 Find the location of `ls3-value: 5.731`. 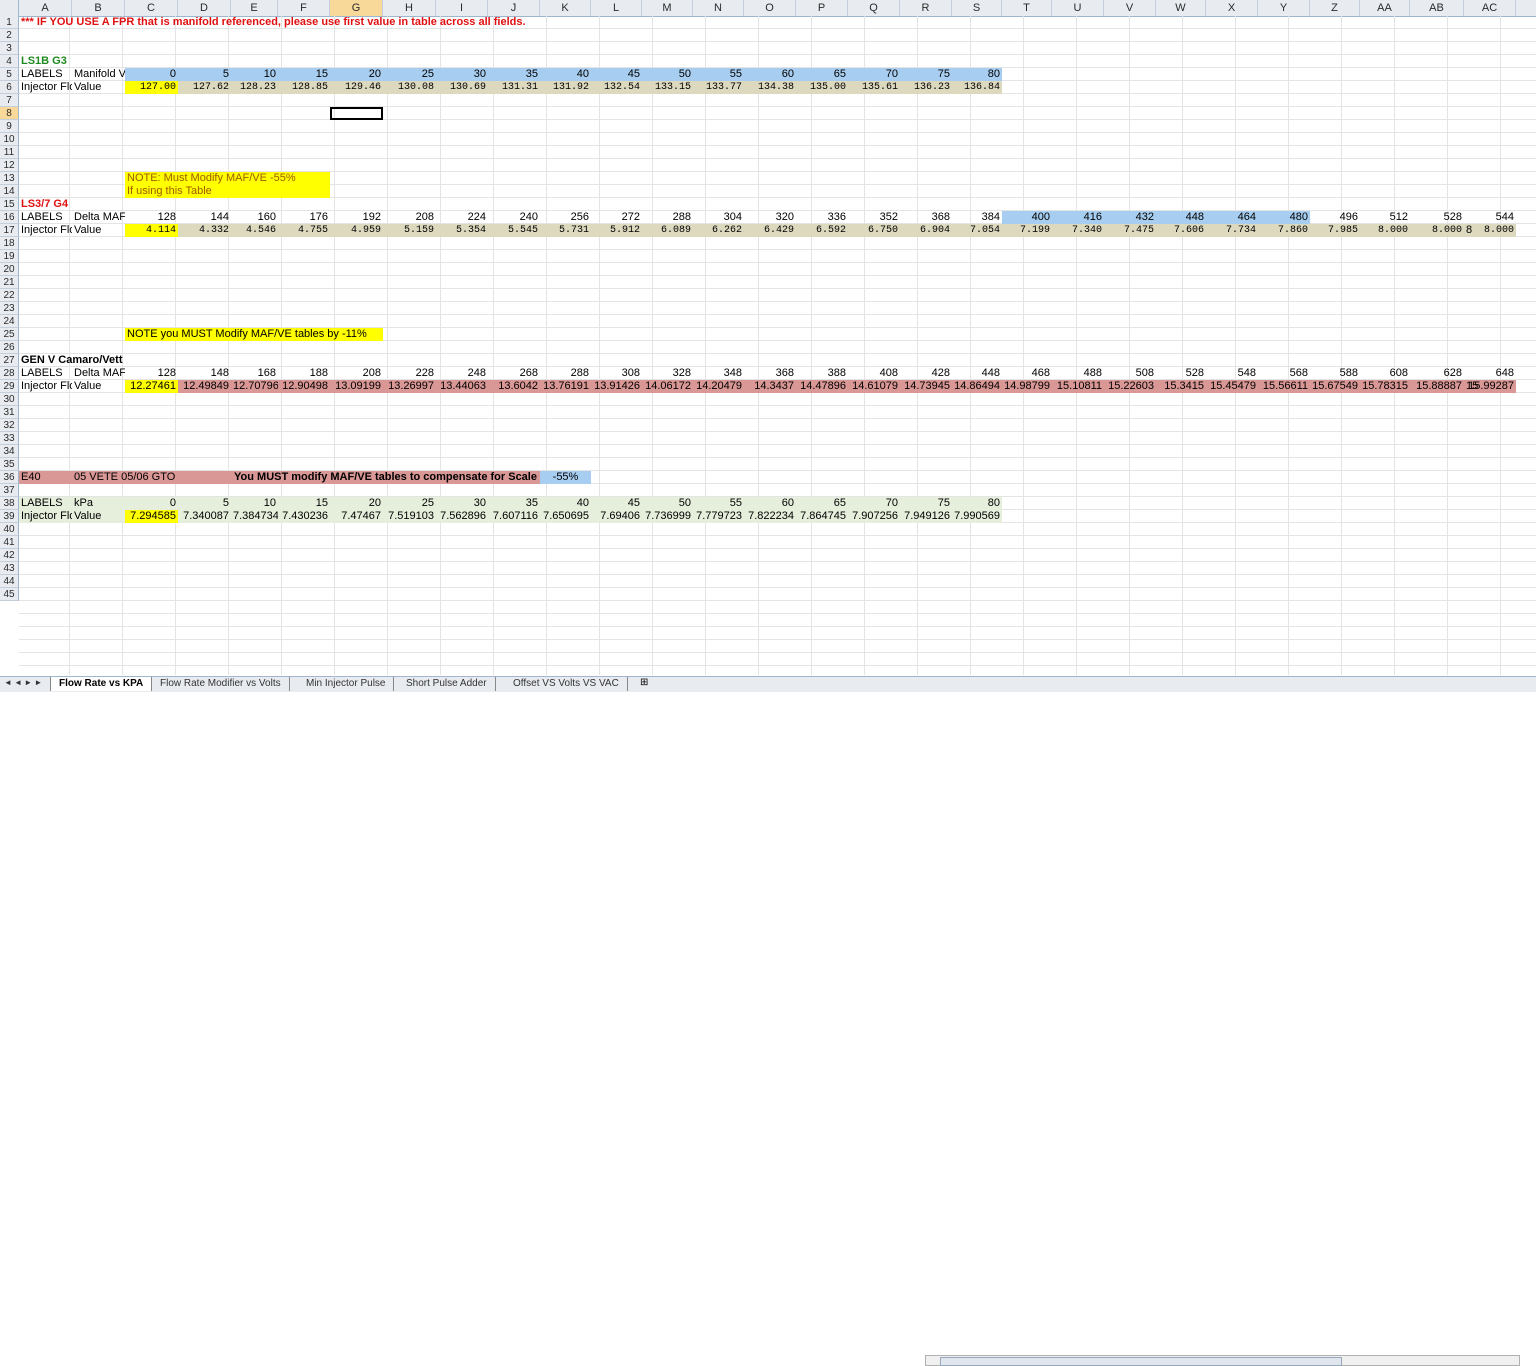

ls3-value: 5.731 is located at coordinates (565, 230).